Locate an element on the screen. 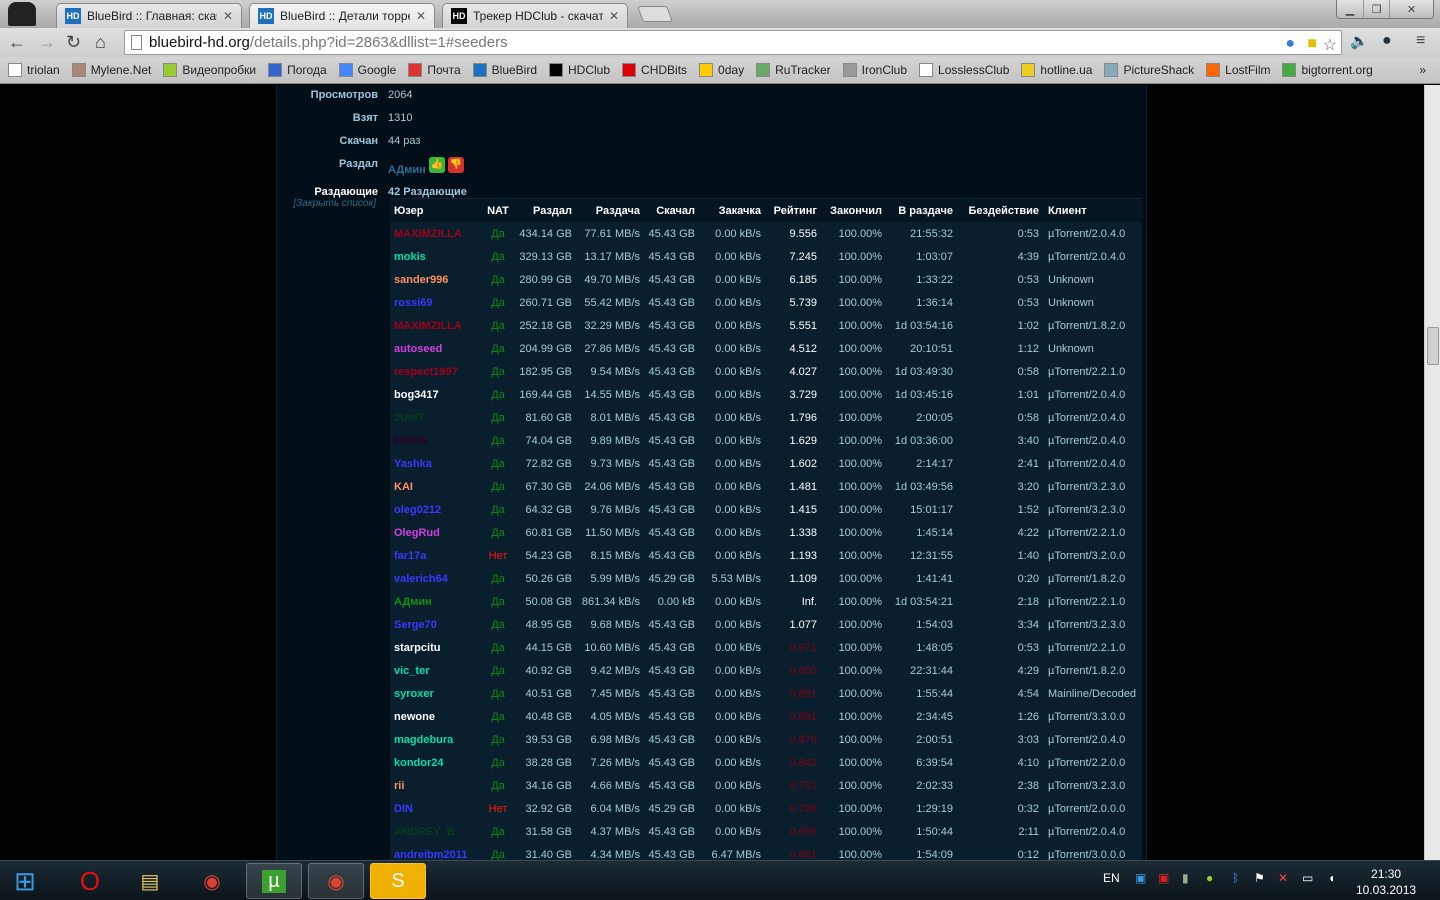  opera-icon: O is located at coordinates (90, 881).